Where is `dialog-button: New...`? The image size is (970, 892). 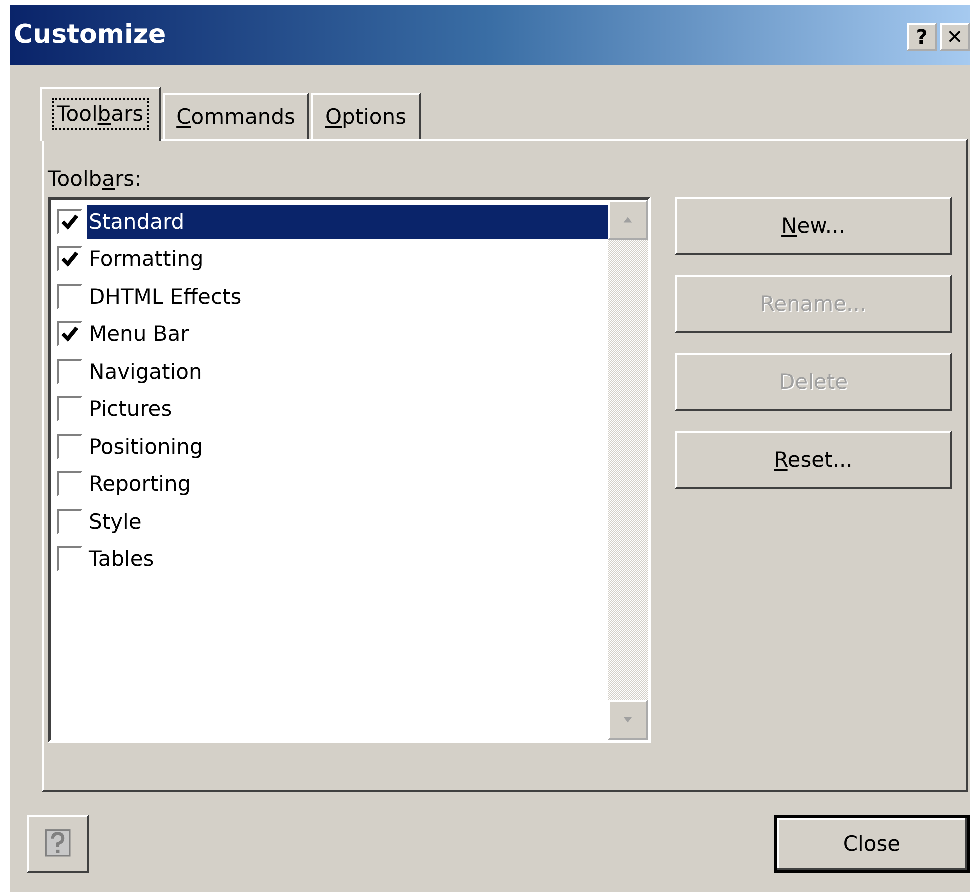 dialog-button: New... is located at coordinates (813, 226).